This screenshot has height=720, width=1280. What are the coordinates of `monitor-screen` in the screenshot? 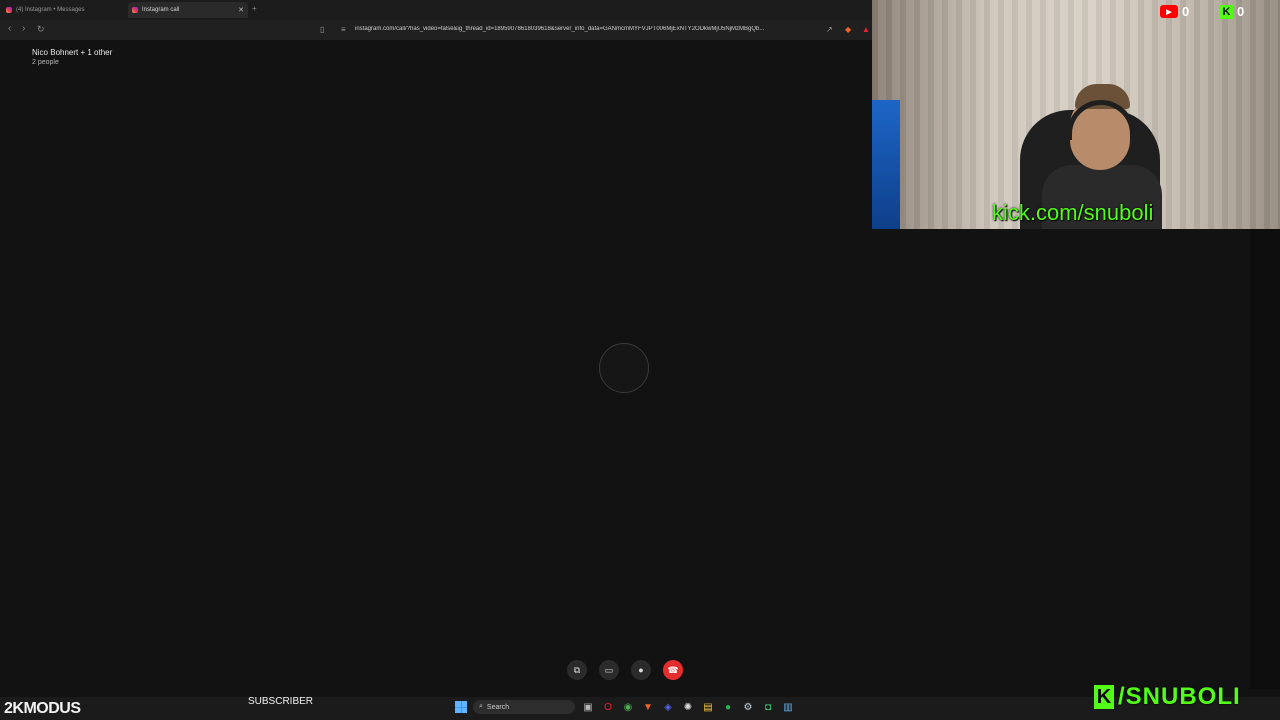 It's located at (886, 164).